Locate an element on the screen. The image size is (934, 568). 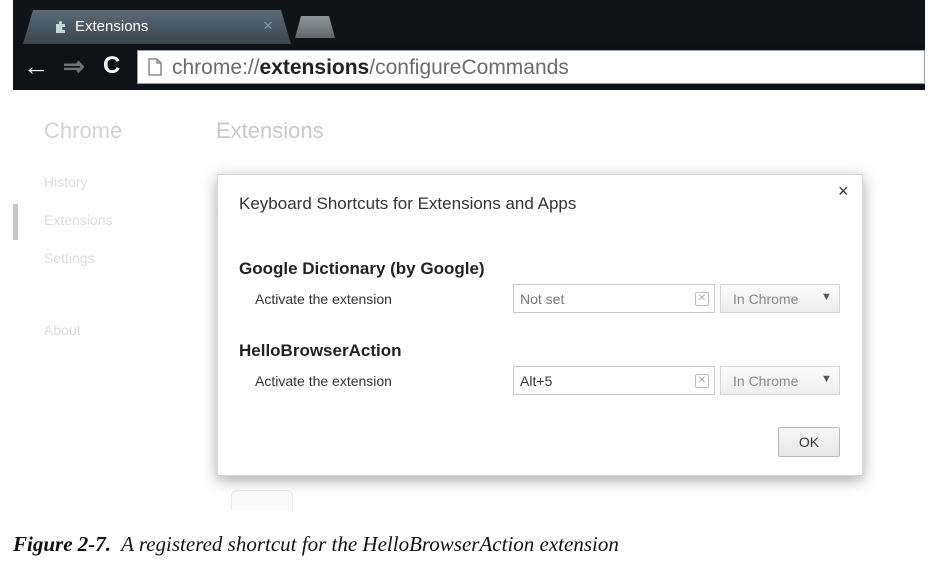
shortcut-input: Not set ✕ is located at coordinates (614, 298).